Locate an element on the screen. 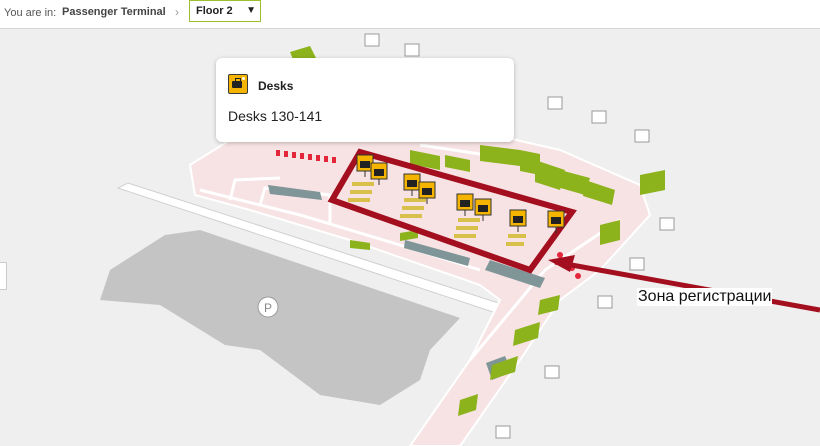 The image size is (820, 446). side-panel-handle is located at coordinates (3, 276).